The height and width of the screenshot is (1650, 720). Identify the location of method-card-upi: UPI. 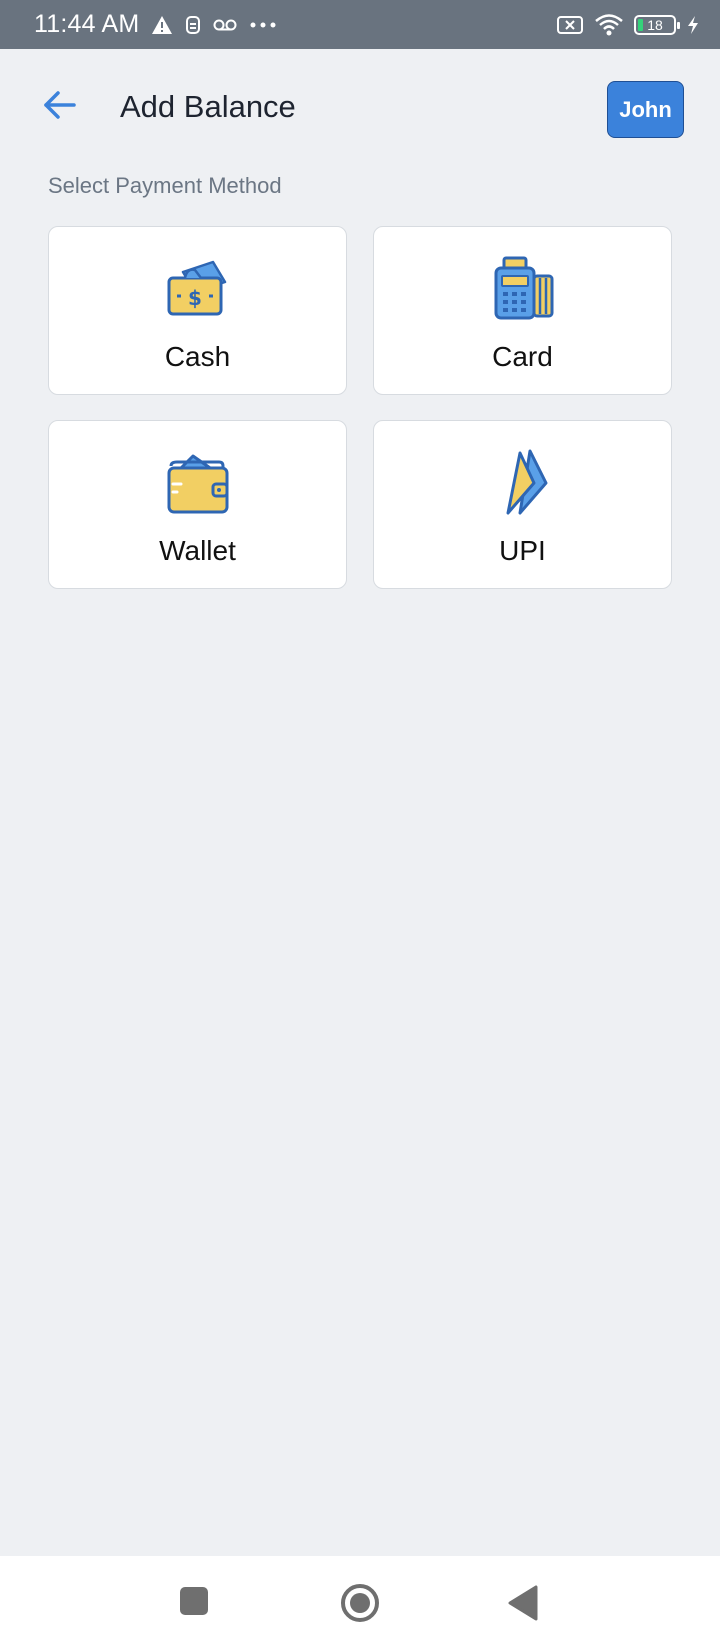
(522, 504).